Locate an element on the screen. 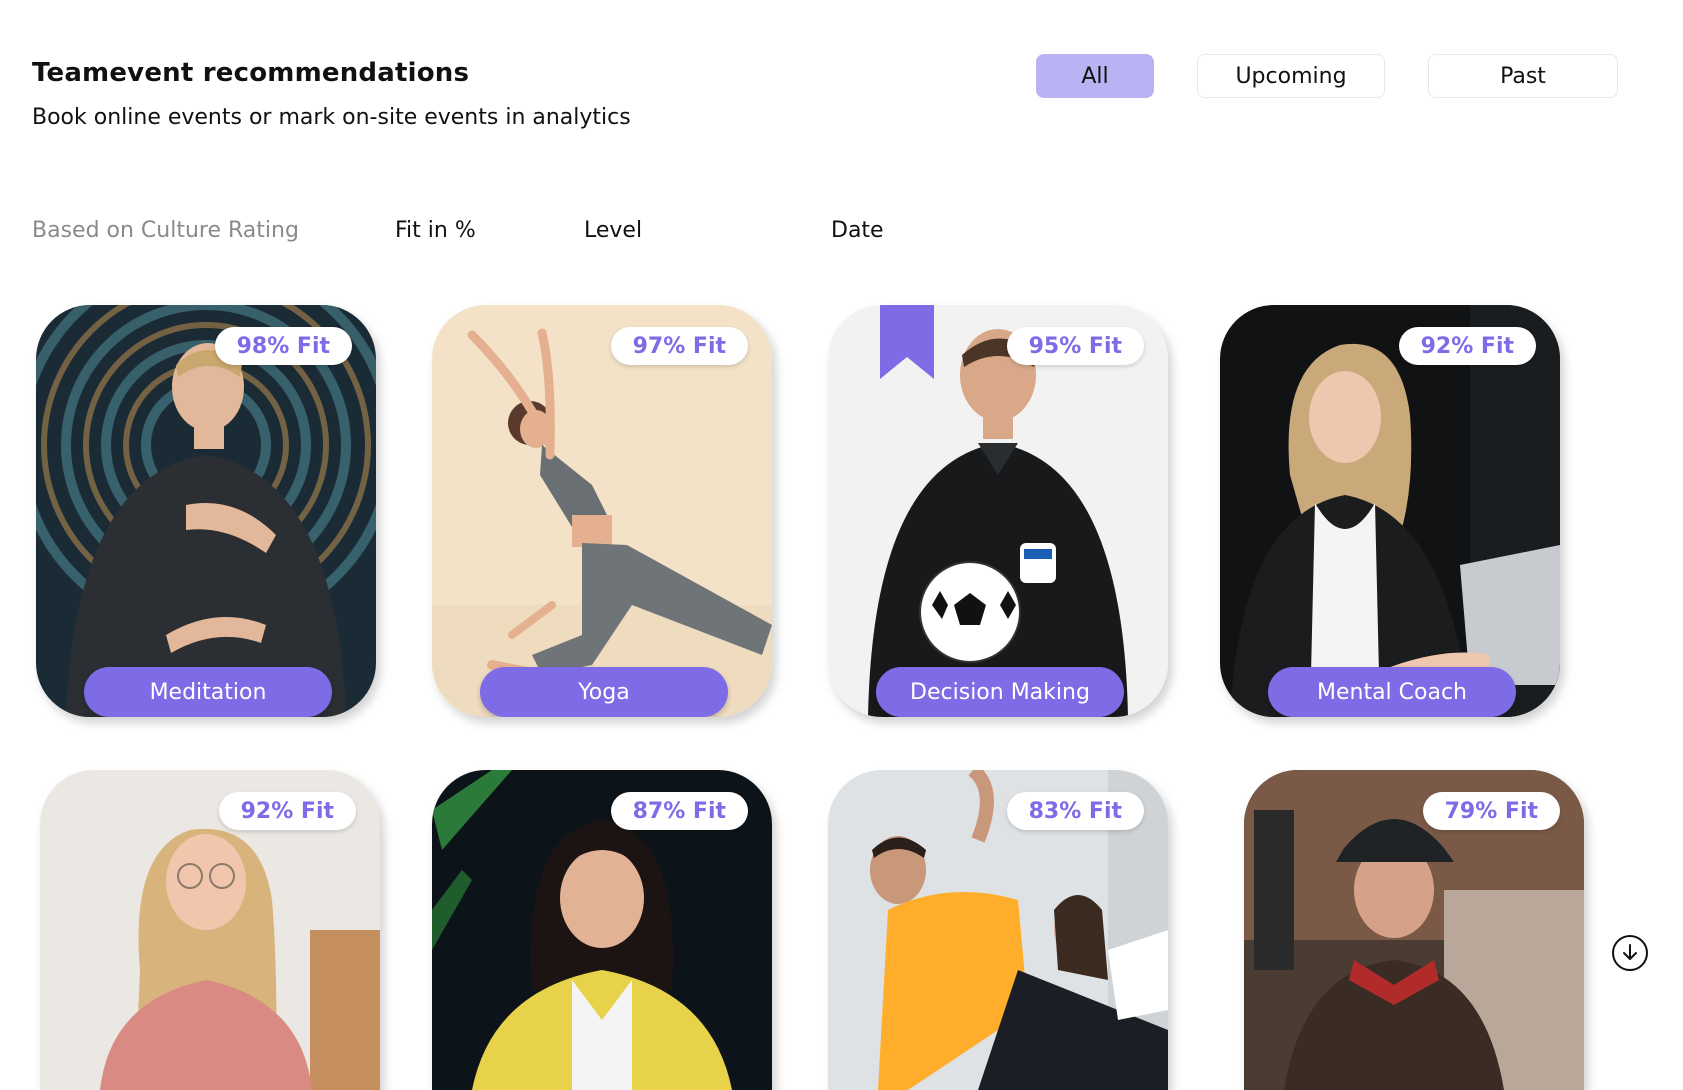 This screenshot has width=1683, height=1090. event-card-yoga: 97% Fit Yoga is located at coordinates (602, 511).